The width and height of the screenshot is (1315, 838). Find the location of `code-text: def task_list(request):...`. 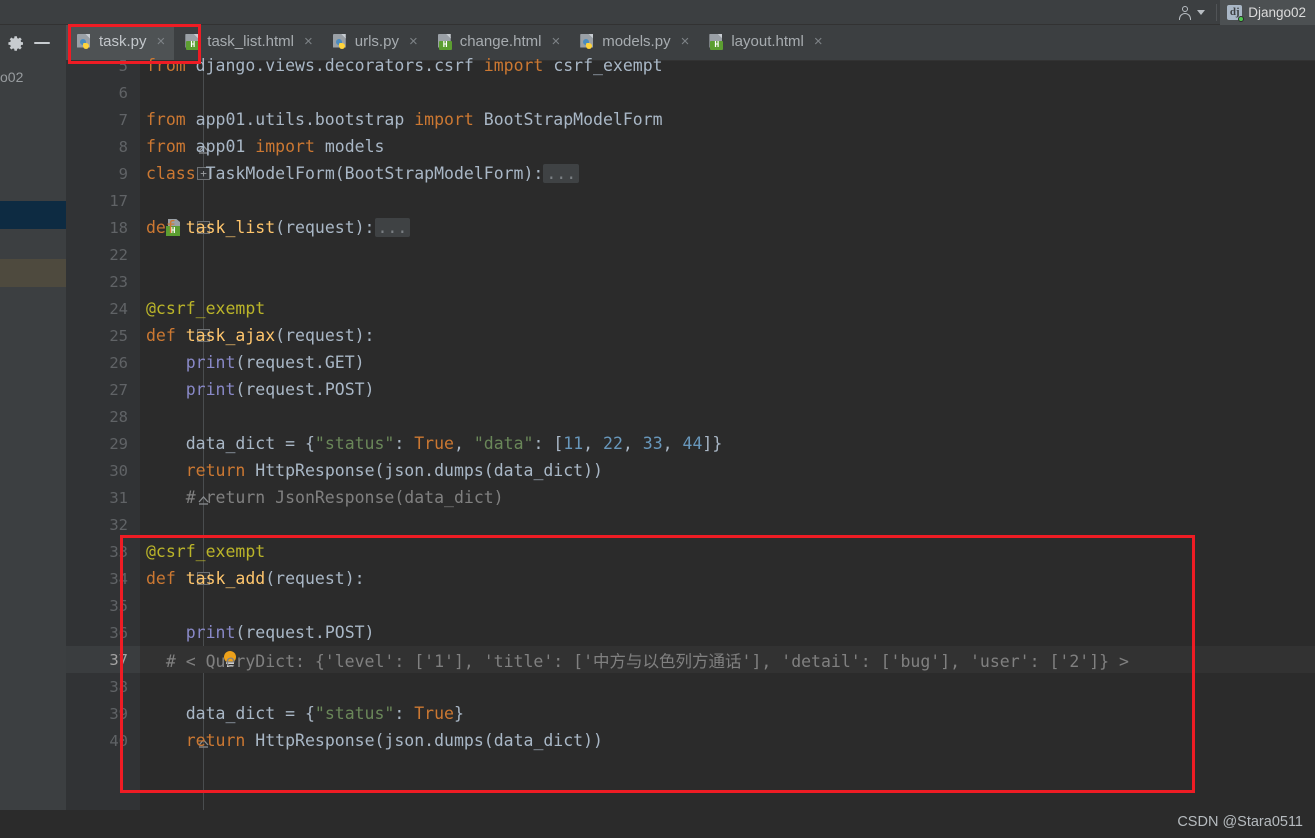

code-text: def task_list(request):... is located at coordinates (278, 228).